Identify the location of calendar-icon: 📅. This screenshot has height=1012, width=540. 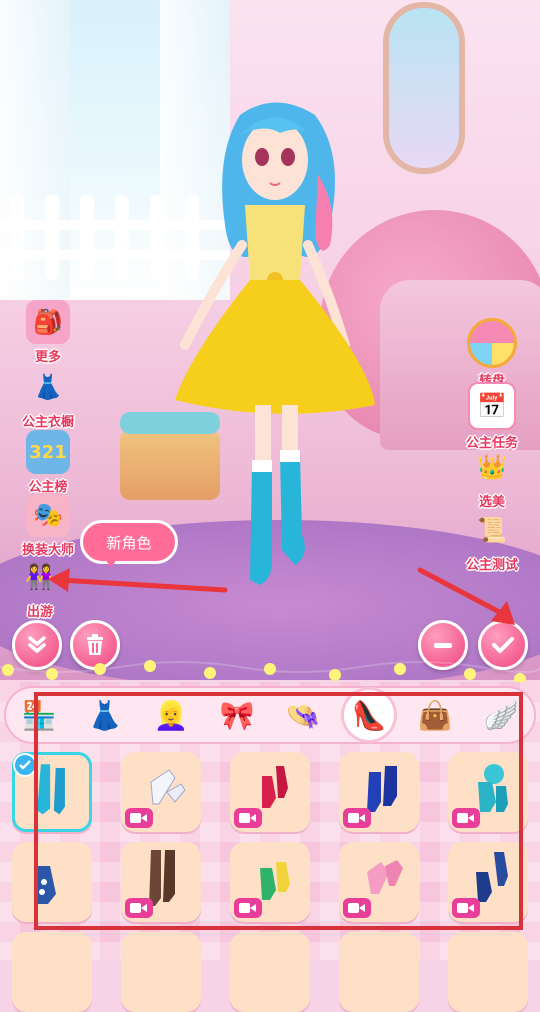
(492, 406).